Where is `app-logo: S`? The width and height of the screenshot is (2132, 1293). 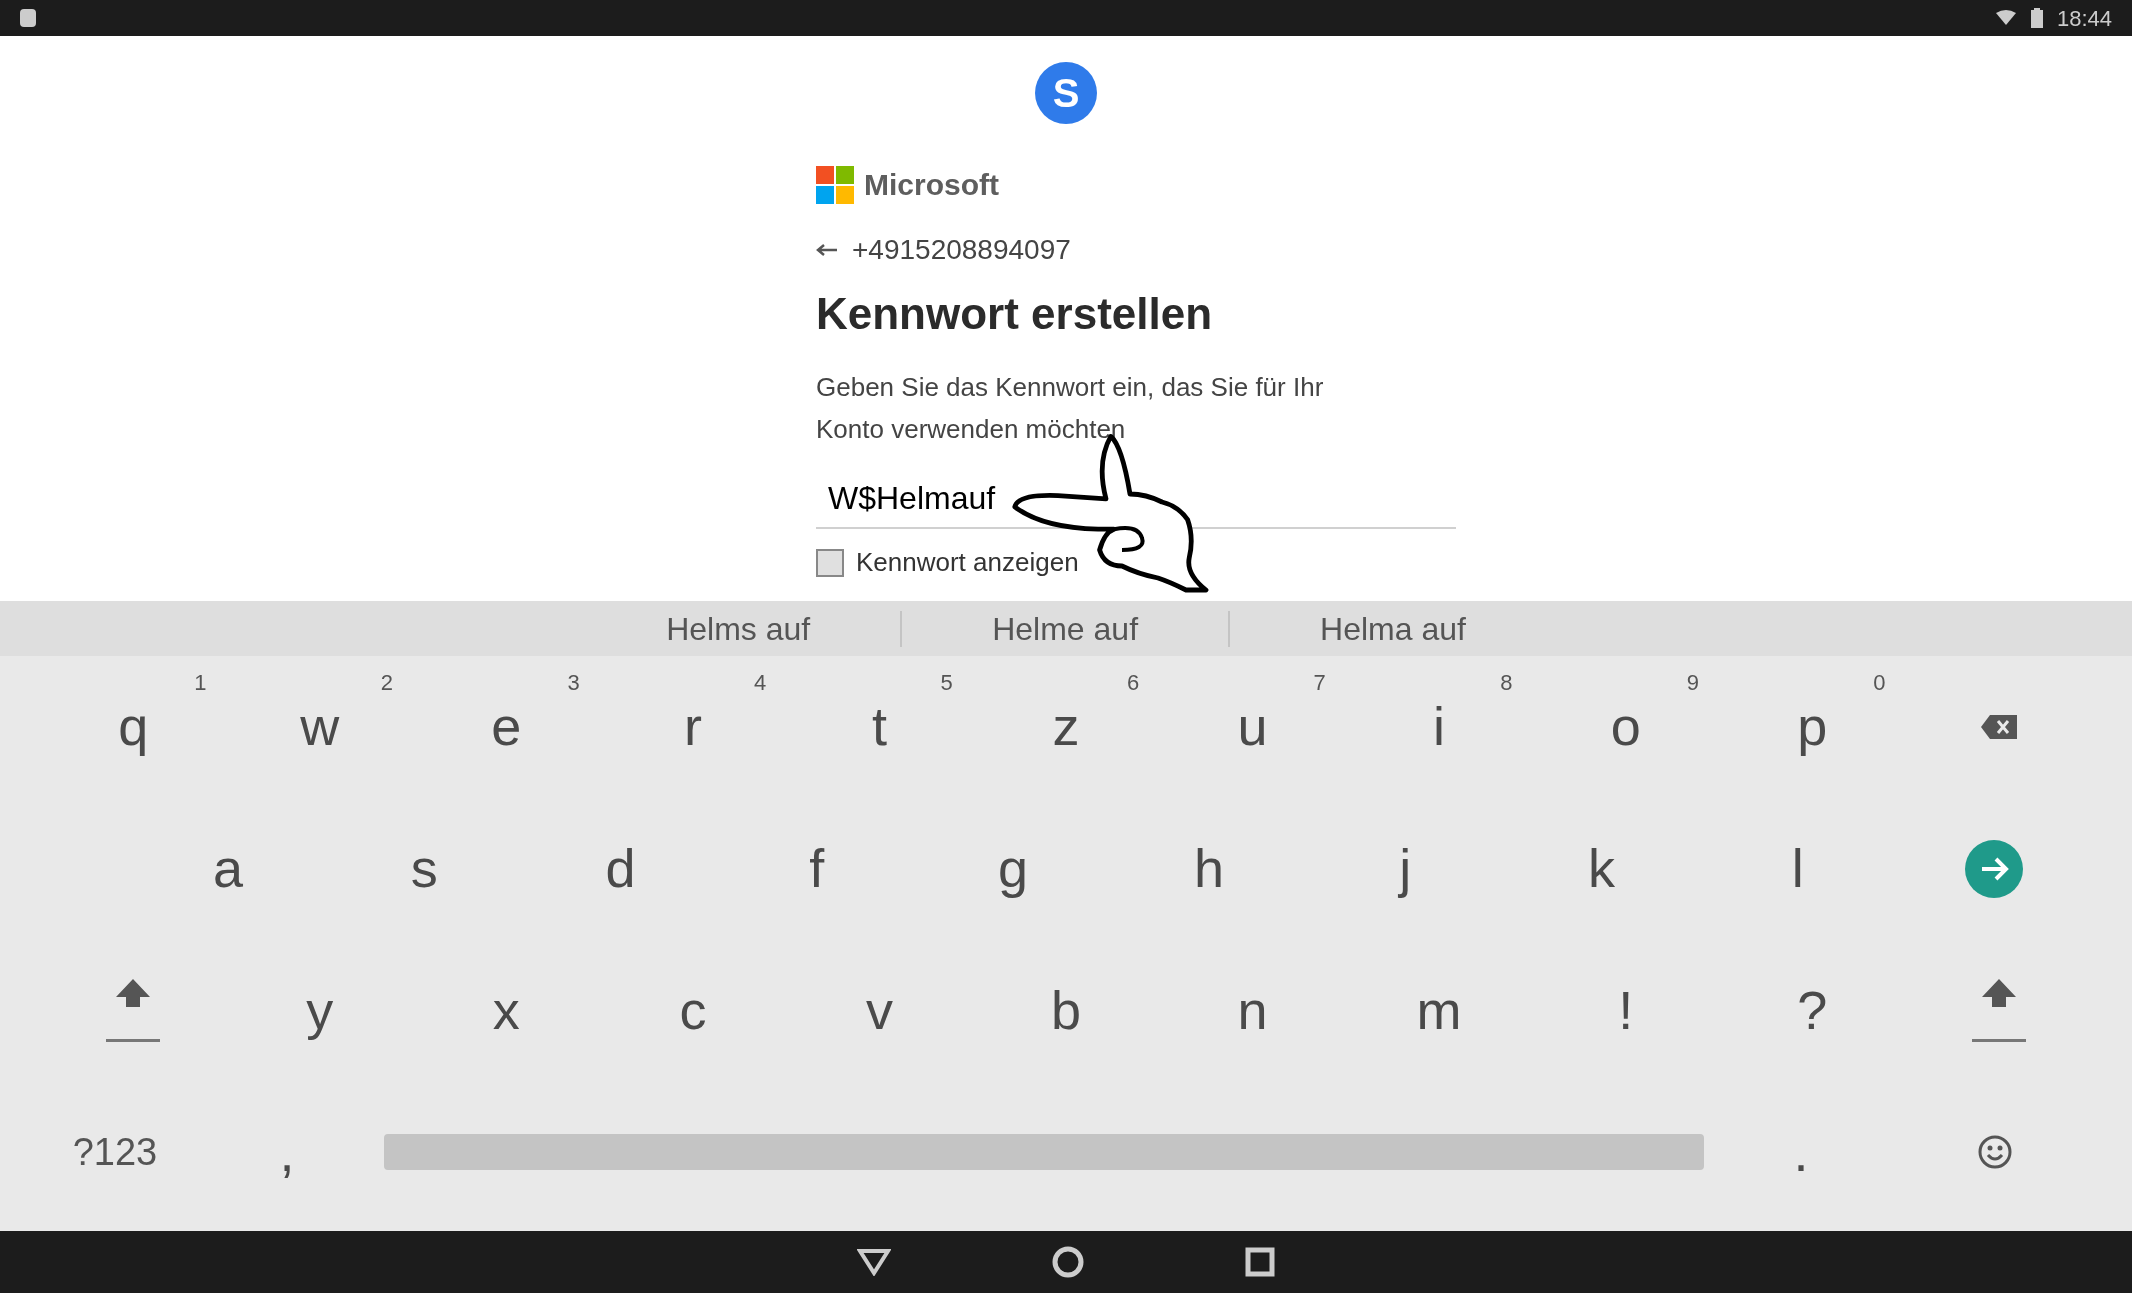
app-logo: S is located at coordinates (1066, 93).